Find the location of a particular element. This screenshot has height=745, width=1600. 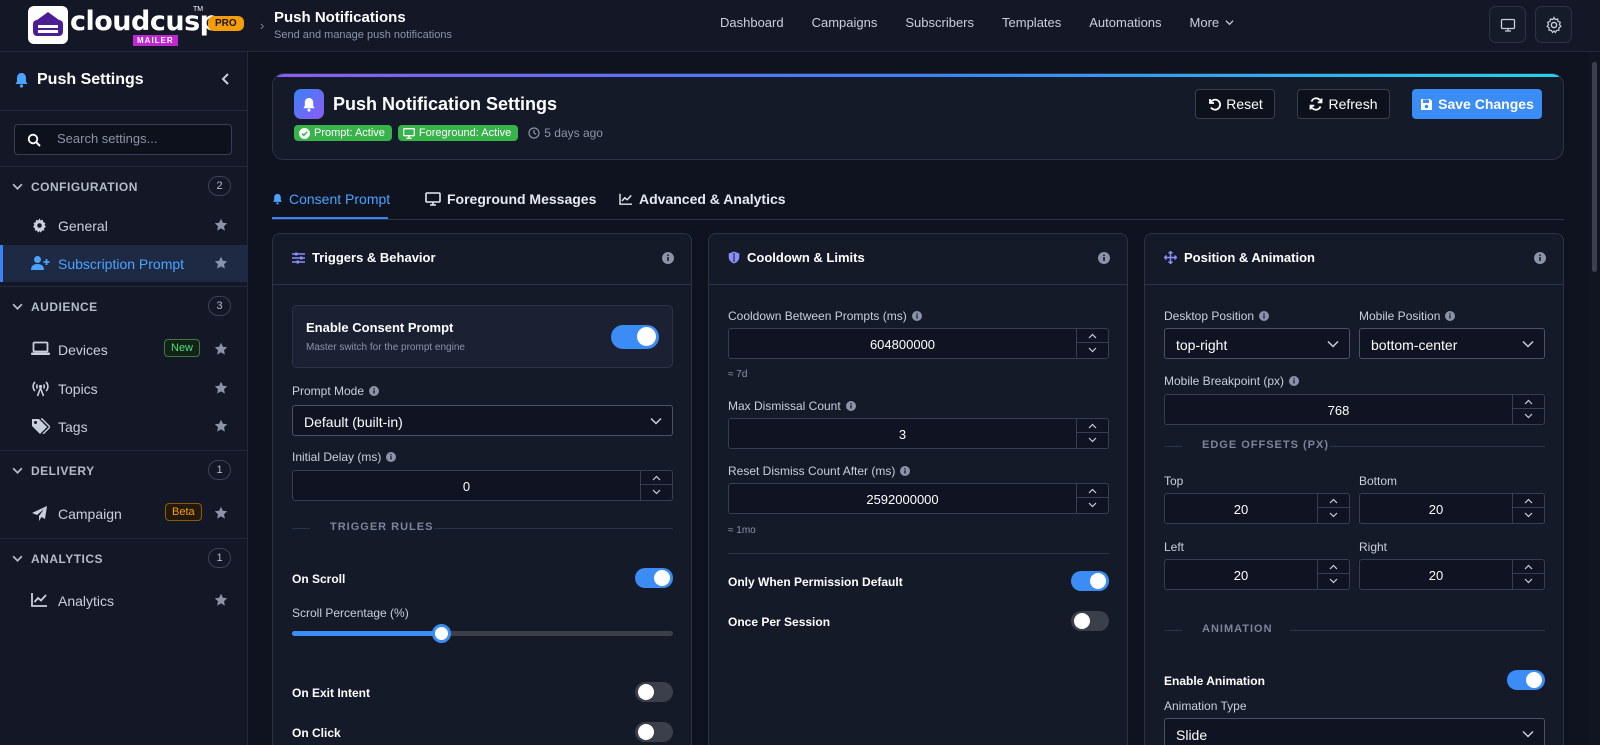

mobile-breakpoint-label: Mobile Breakpoint (px) is located at coordinates (1232, 381).